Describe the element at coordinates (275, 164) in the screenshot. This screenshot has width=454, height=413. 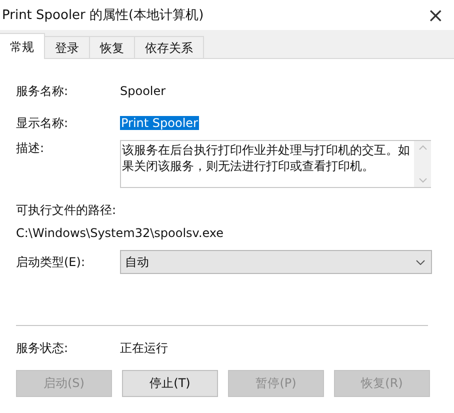
I see `description-box: 该服务在后台执行打印作业并处理与打印机的交互。如果关闭该服务，则无法进行打印或查看打印机。` at that location.